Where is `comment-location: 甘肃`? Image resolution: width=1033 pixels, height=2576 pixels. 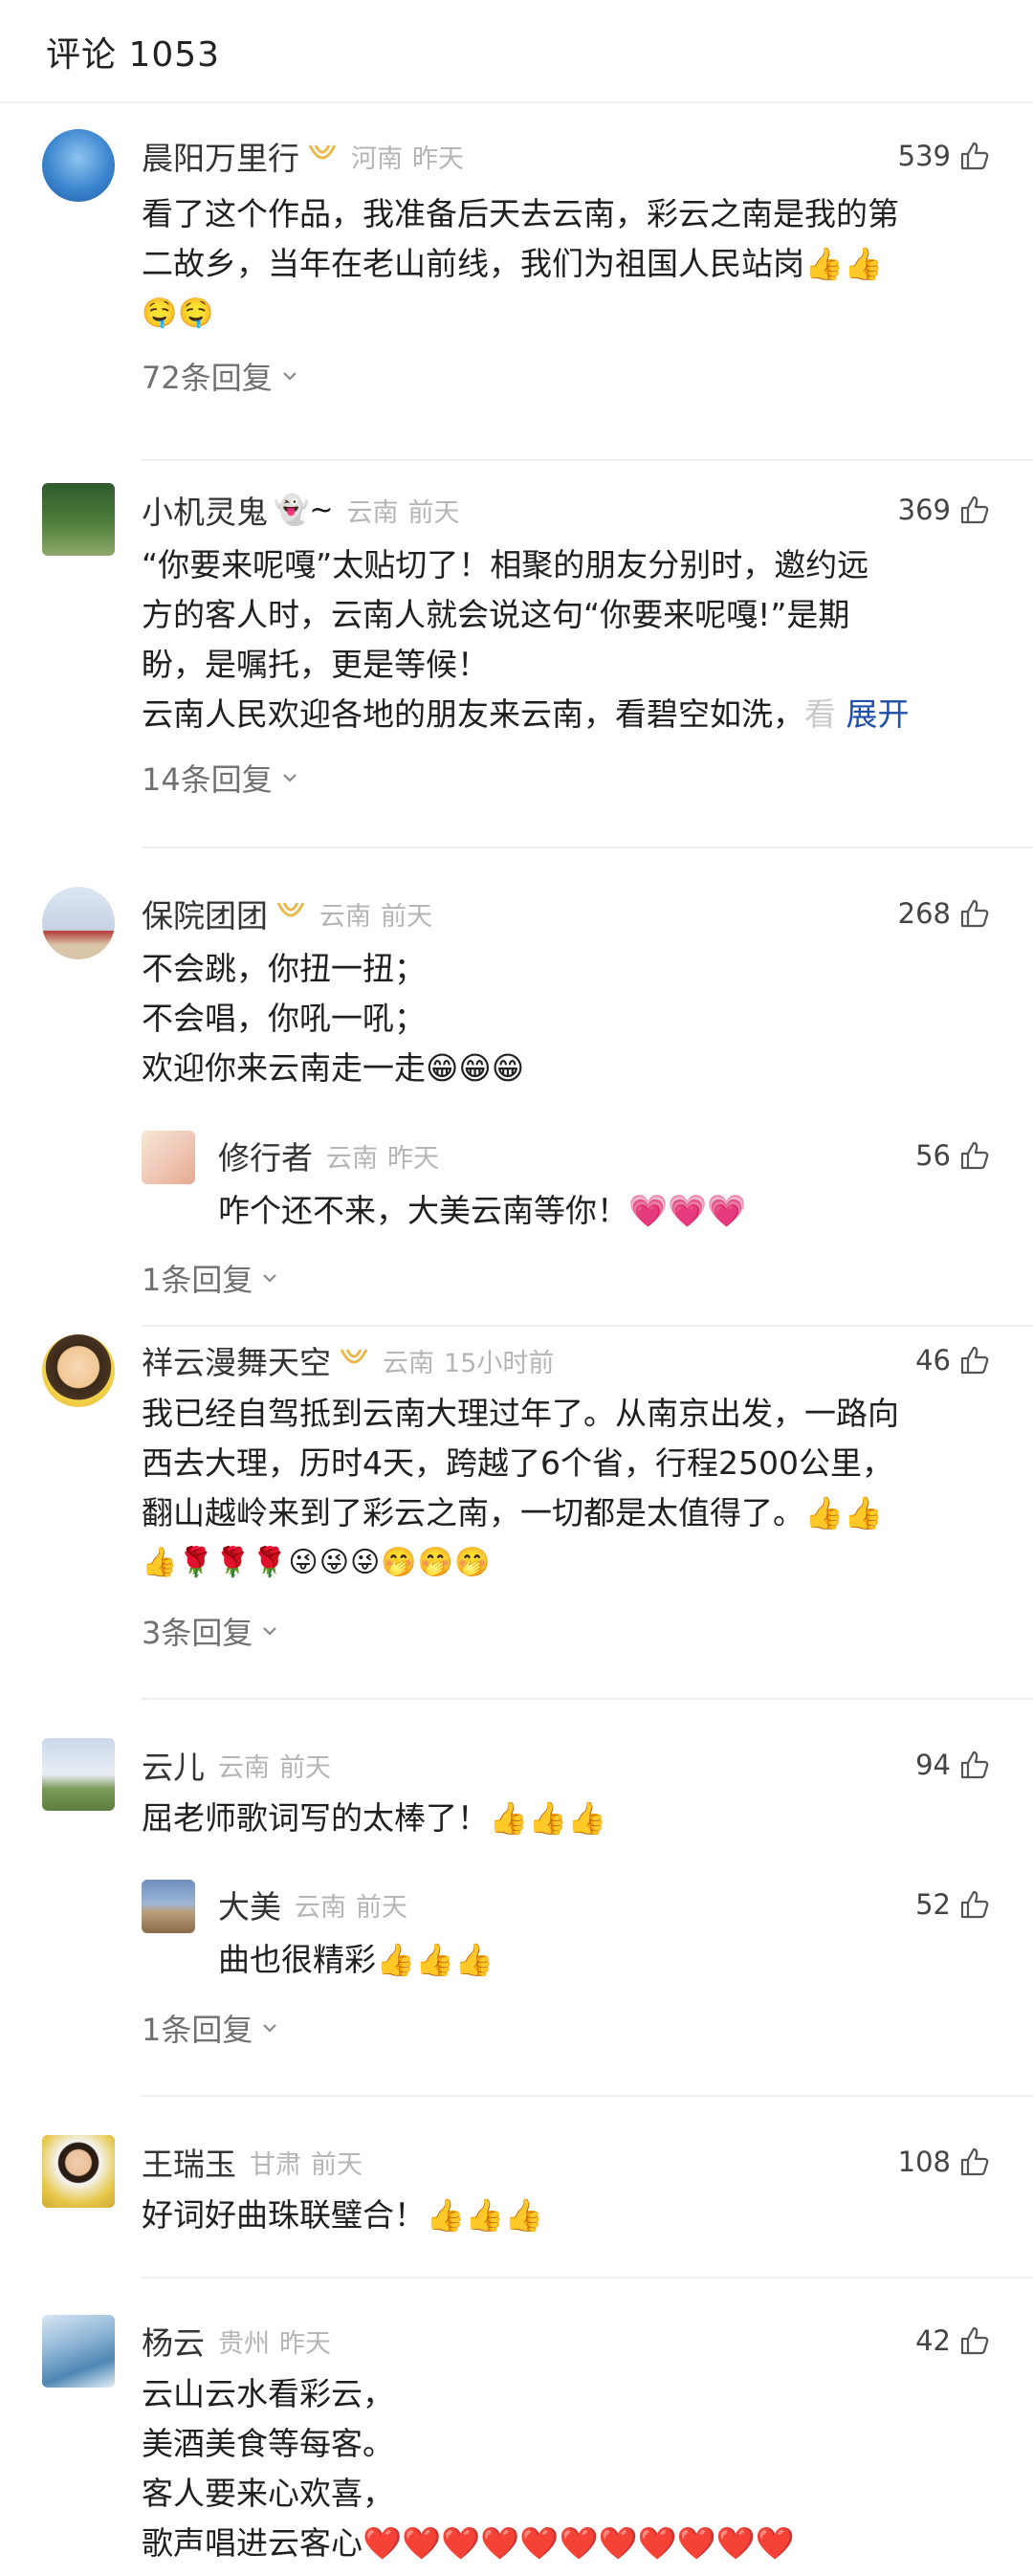
comment-location: 甘肃 is located at coordinates (275, 2165).